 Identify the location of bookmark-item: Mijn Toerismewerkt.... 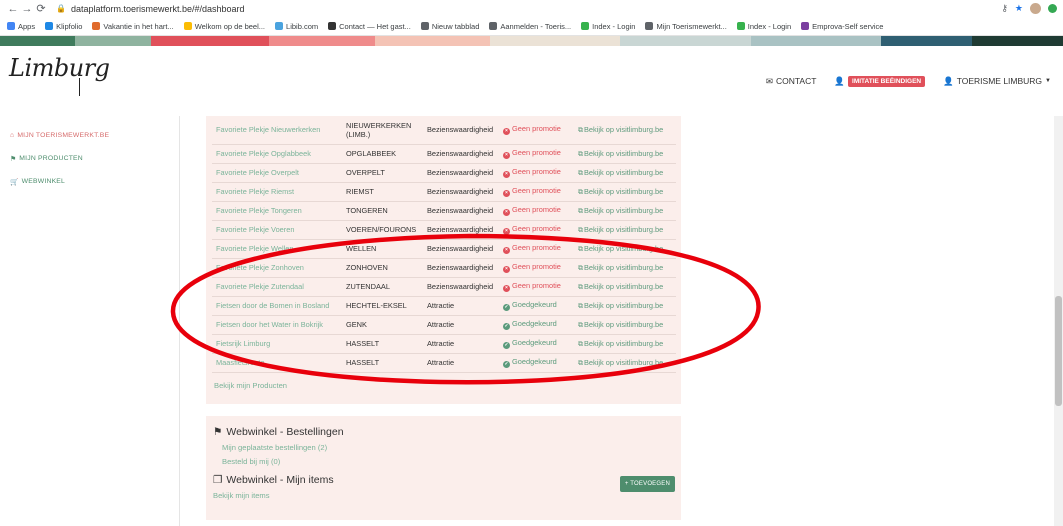
(686, 26).